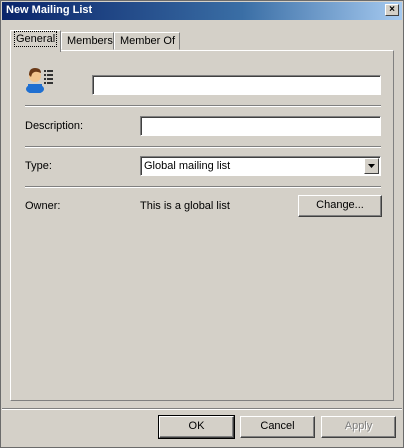 Image resolution: width=404 pixels, height=448 pixels. I want to click on list-name-input, so click(236, 85).